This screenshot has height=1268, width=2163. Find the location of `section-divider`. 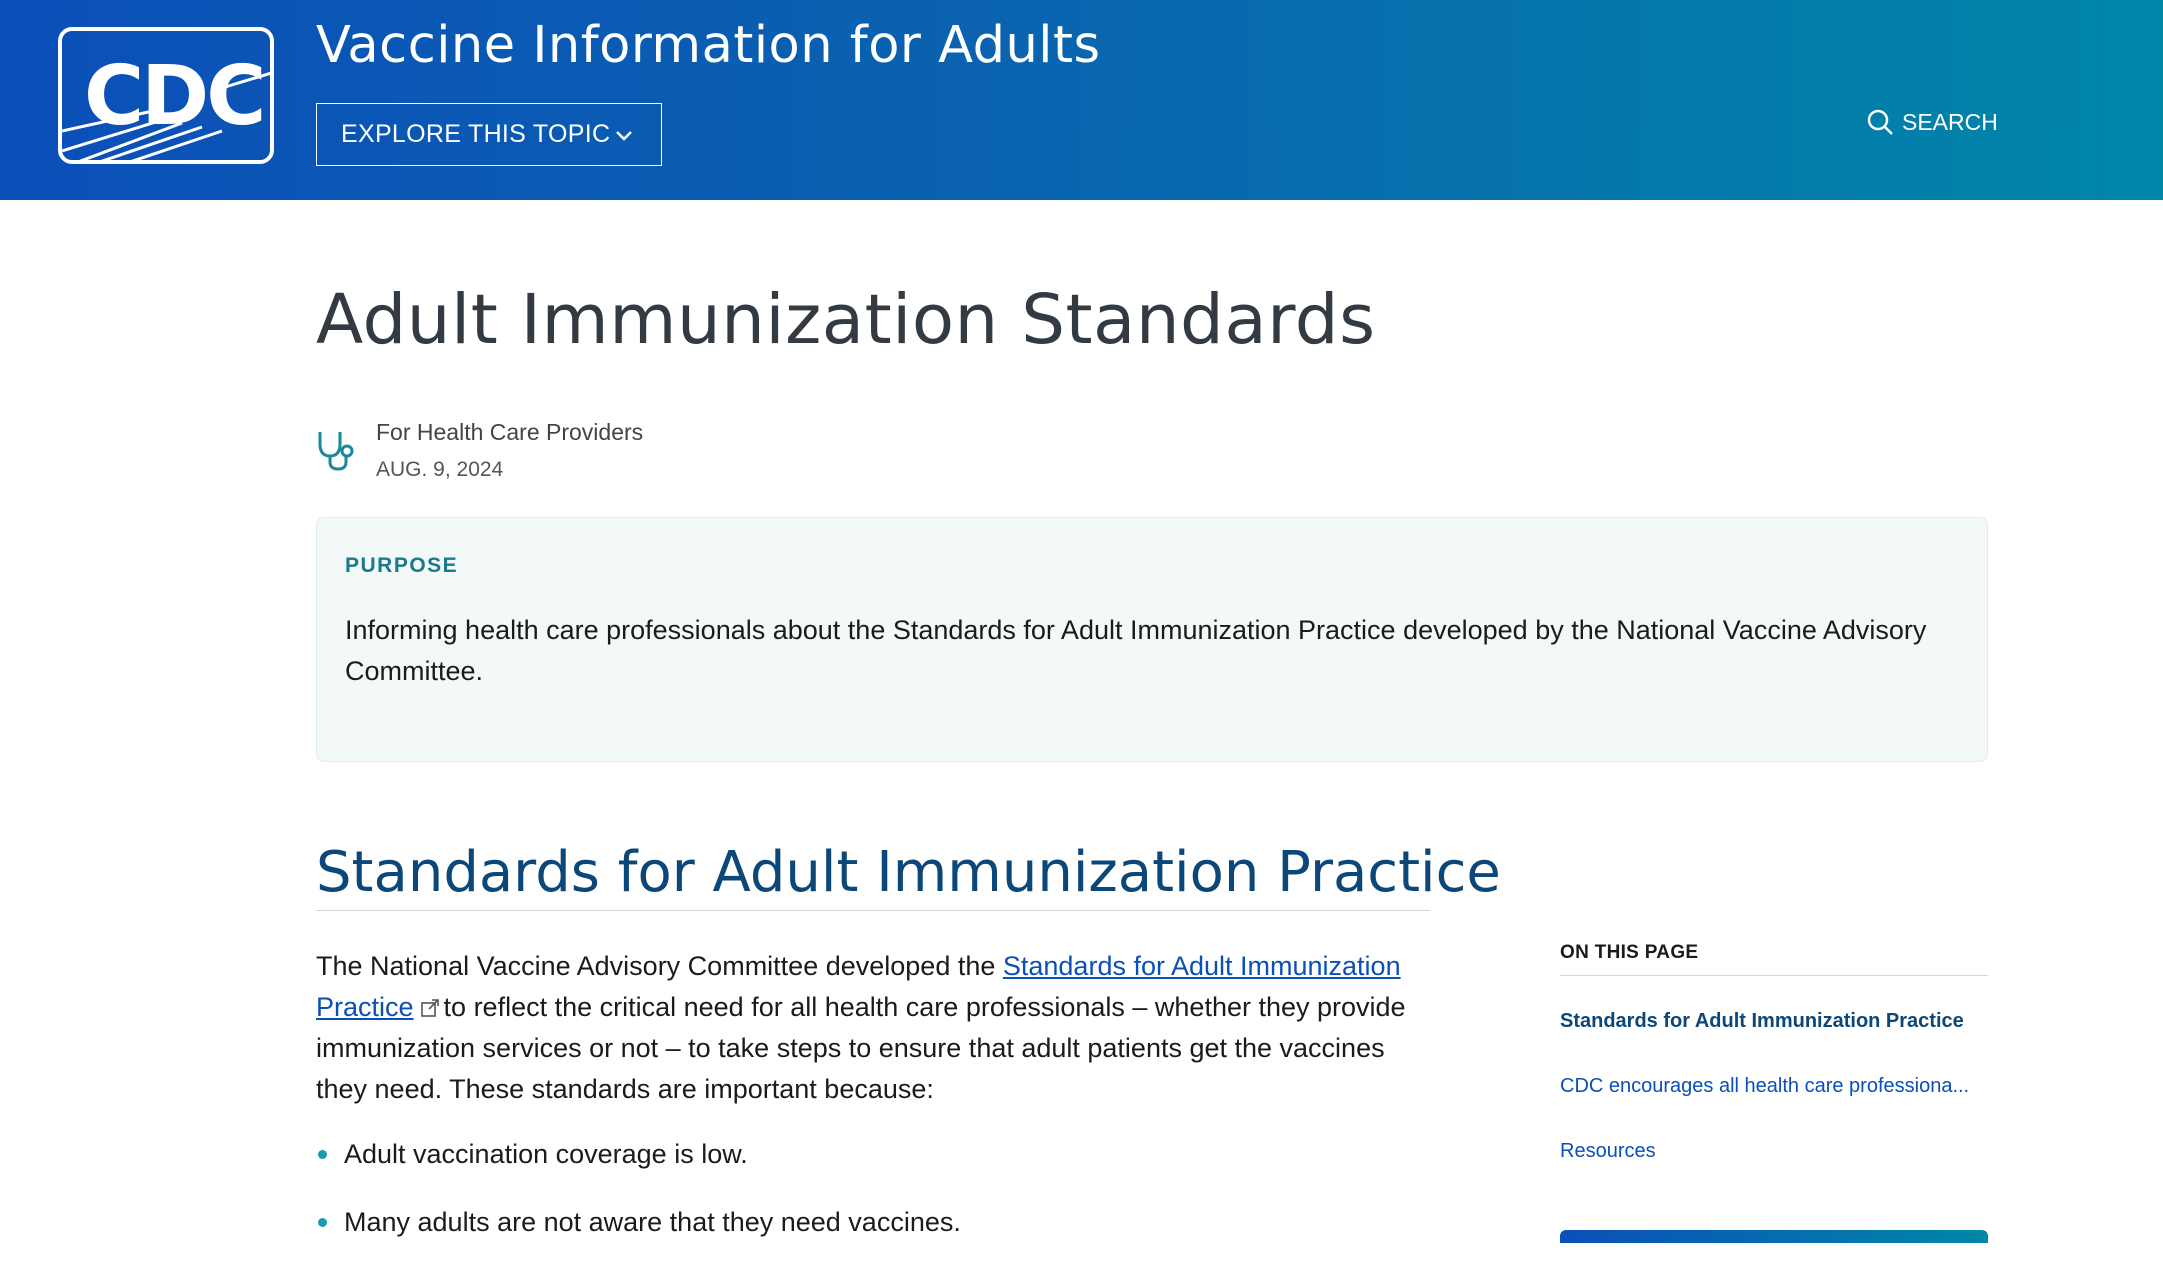

section-divider is located at coordinates (873, 910).